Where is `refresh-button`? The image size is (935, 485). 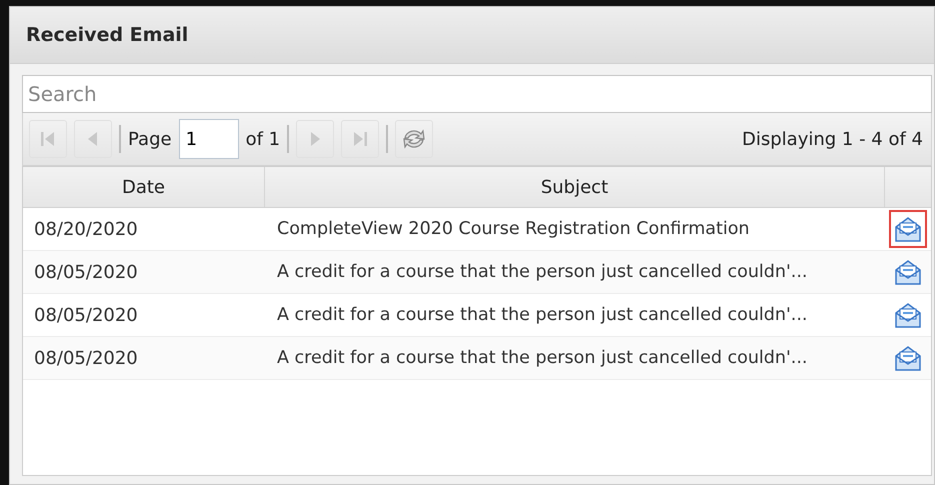 refresh-button is located at coordinates (414, 139).